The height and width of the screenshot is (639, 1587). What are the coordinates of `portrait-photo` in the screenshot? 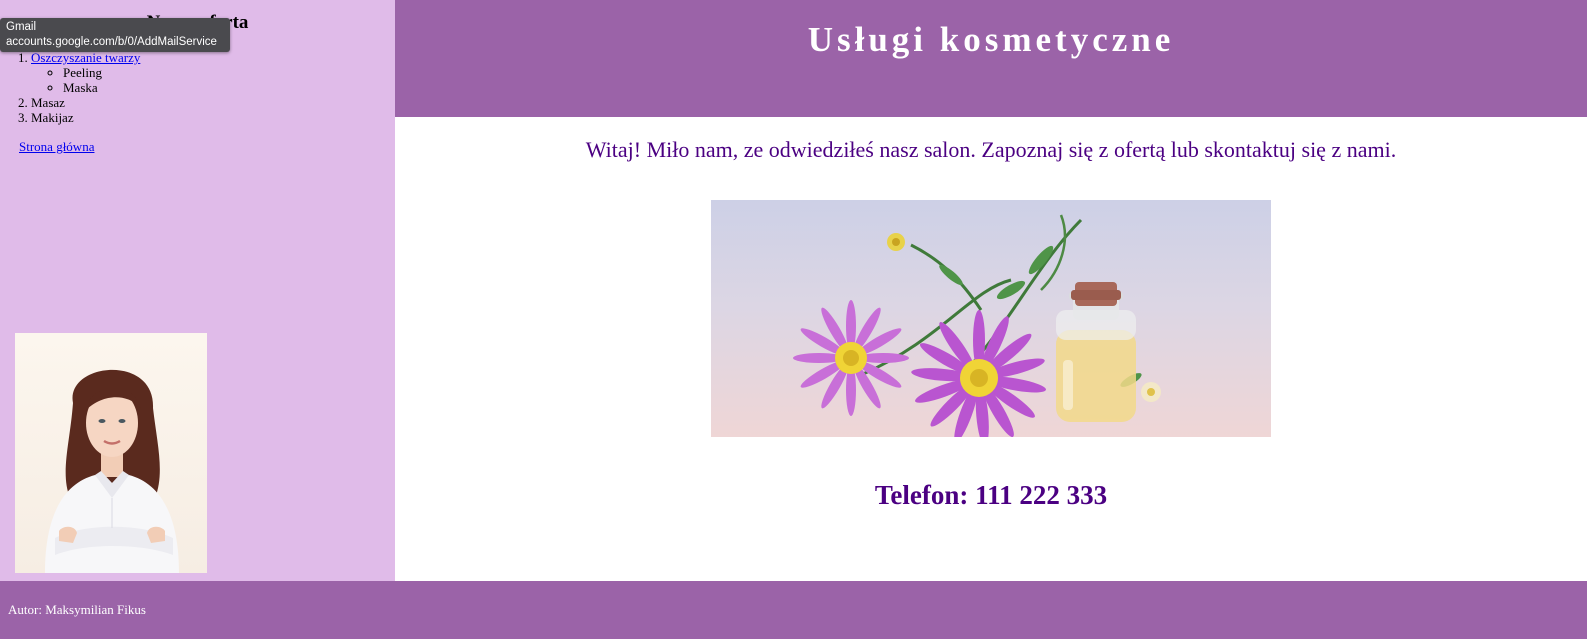 It's located at (111, 453).